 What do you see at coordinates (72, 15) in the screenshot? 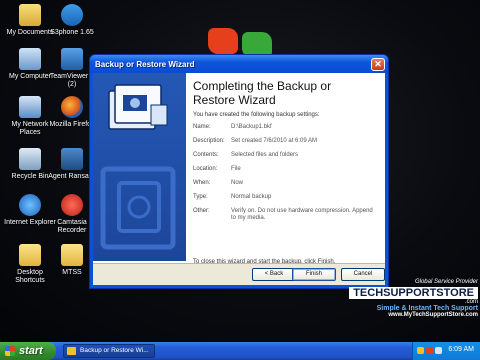
I see `skype-icon` at bounding box center [72, 15].